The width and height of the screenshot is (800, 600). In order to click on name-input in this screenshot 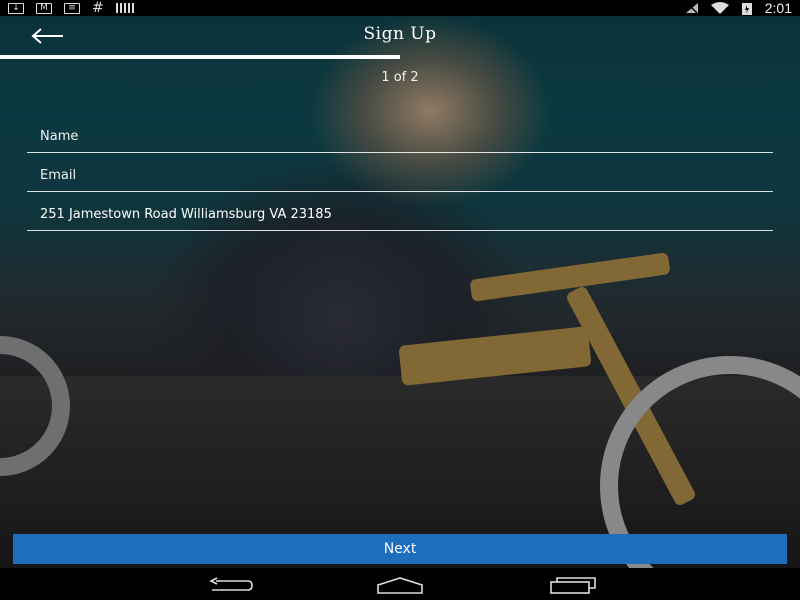, I will do `click(400, 136)`.